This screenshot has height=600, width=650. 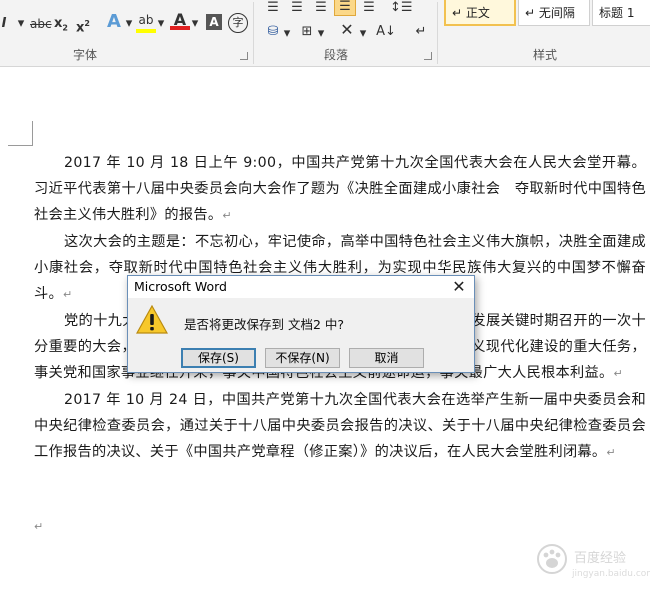 What do you see at coordinates (401, 8) in the screenshot?
I see `line-spacing-icon: ↕☰` at bounding box center [401, 8].